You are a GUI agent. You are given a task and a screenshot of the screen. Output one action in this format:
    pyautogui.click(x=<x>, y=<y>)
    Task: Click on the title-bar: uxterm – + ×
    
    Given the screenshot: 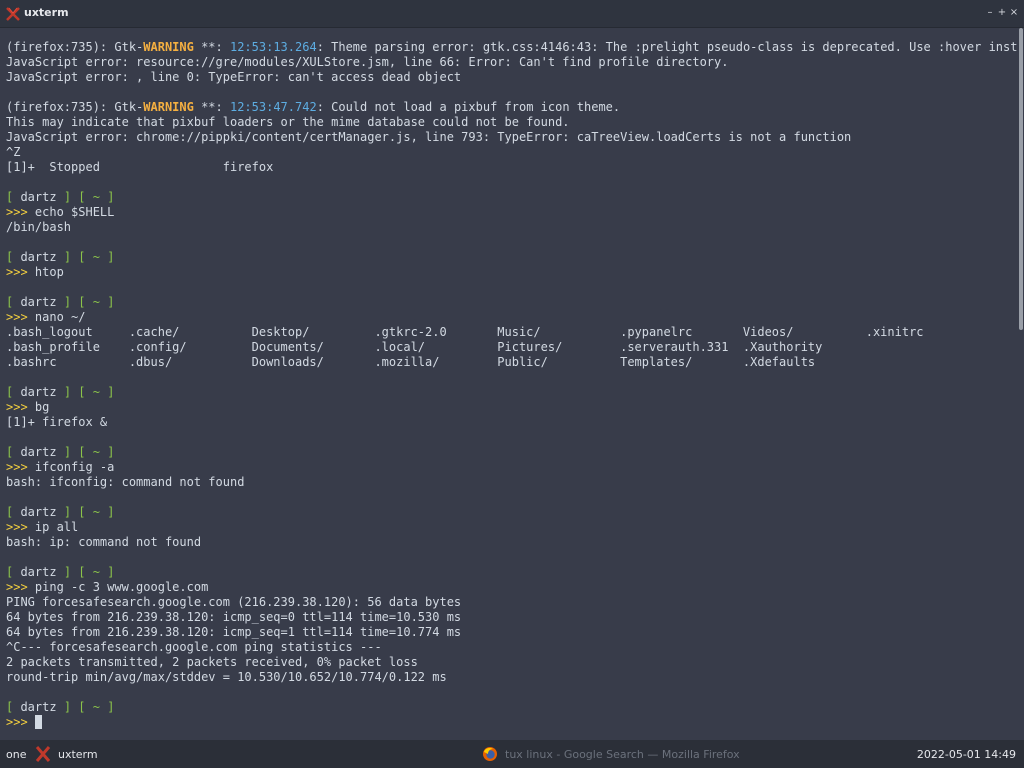 What is the action you would take?
    pyautogui.click(x=512, y=14)
    